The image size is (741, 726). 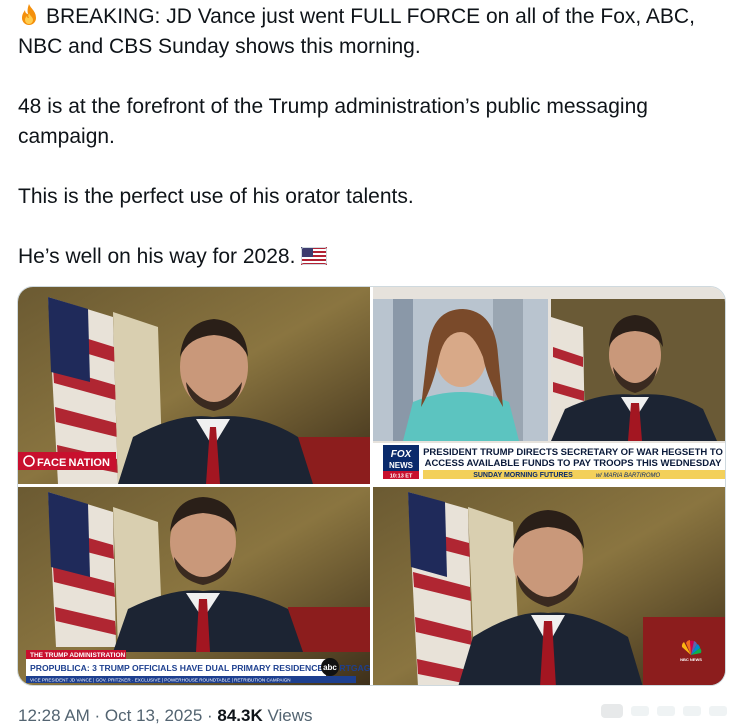 I want to click on views-label: Views, so click(x=287, y=715).